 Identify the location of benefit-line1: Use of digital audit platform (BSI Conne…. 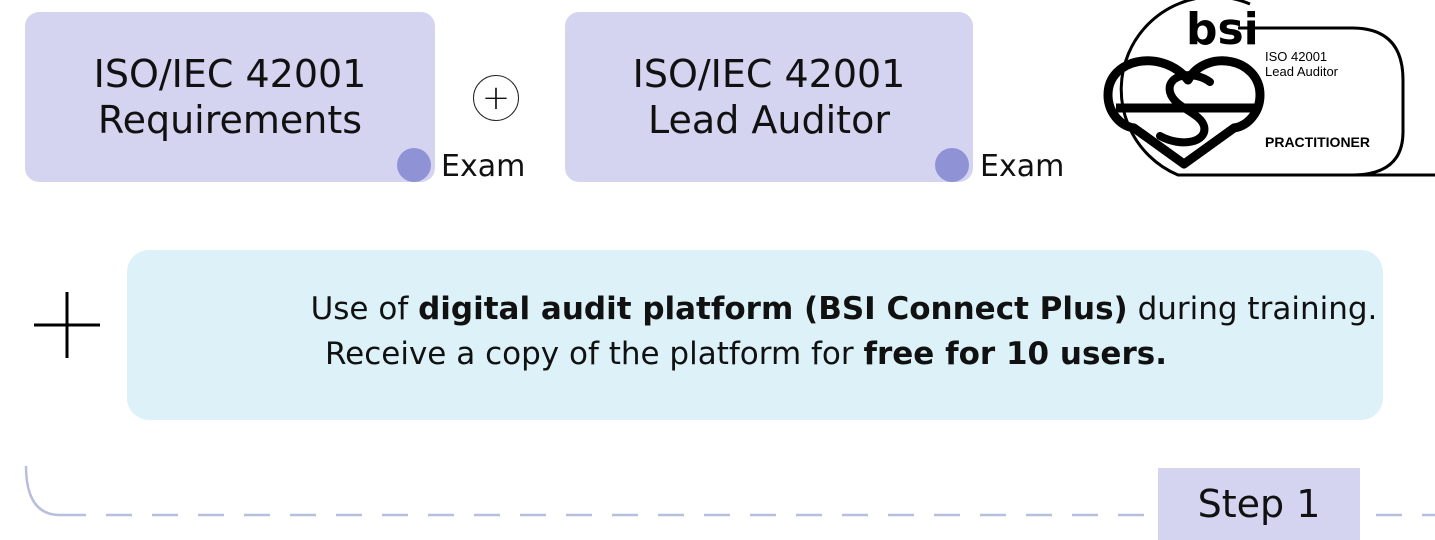
(844, 309).